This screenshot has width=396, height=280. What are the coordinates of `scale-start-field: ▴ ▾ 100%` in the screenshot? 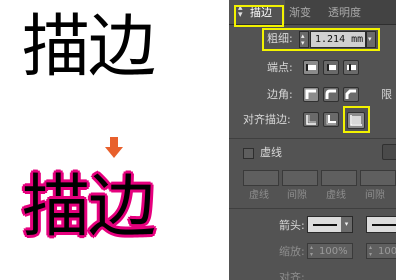 It's located at (330, 251).